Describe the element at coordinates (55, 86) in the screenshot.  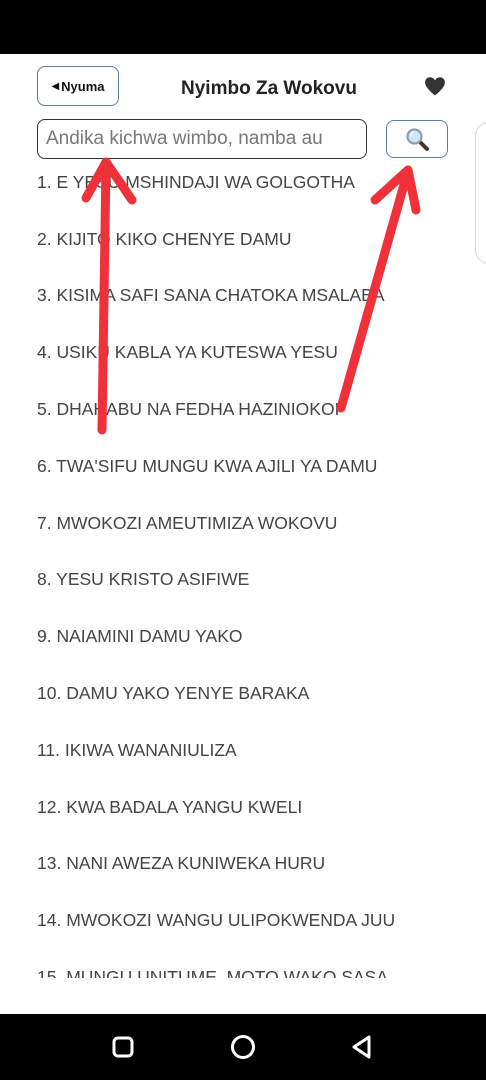
I see `back-arrow-icon: ◀` at that location.